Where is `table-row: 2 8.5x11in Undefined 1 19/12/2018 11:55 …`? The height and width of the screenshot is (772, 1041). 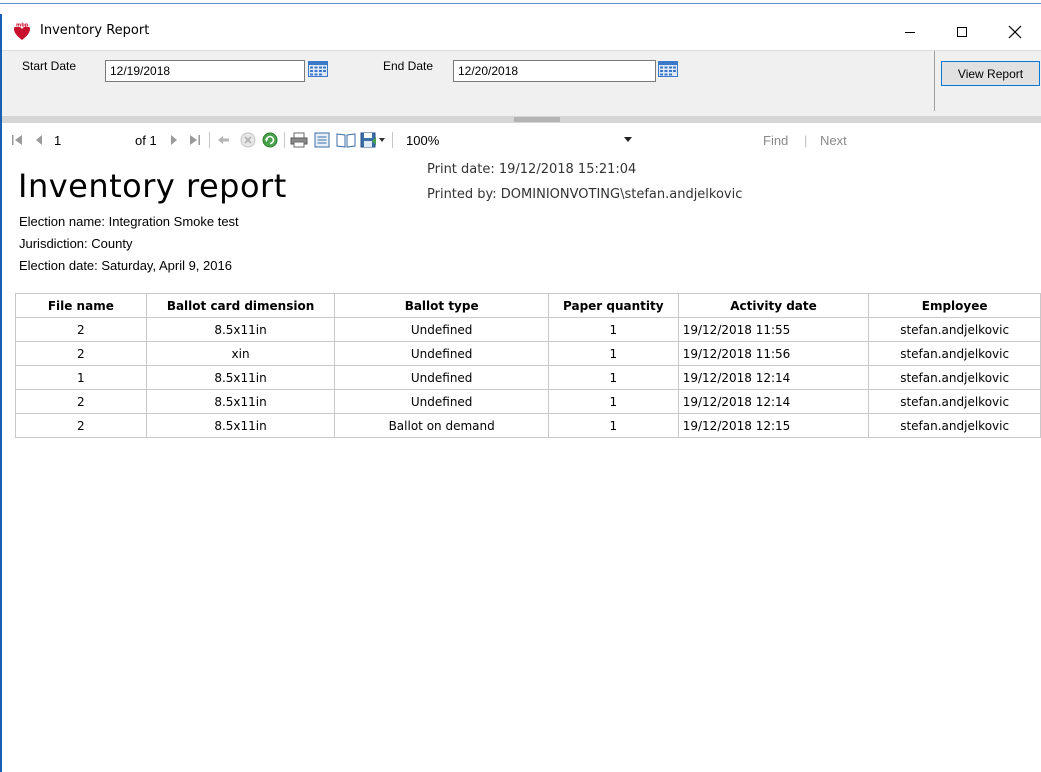 table-row: 2 8.5x11in Undefined 1 19/12/2018 11:55 … is located at coordinates (528, 329).